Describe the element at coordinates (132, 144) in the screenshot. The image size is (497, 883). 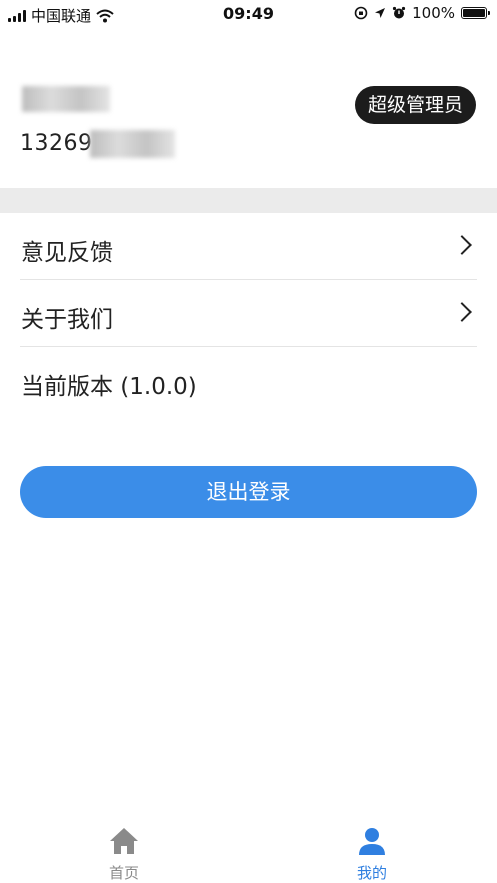
I see `phone-number-redacted` at that location.